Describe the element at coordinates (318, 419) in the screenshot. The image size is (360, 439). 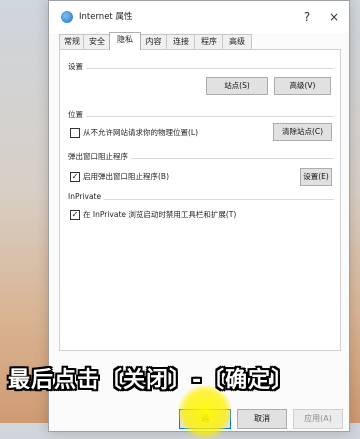
I see `apply-button: 应用(A)` at that location.